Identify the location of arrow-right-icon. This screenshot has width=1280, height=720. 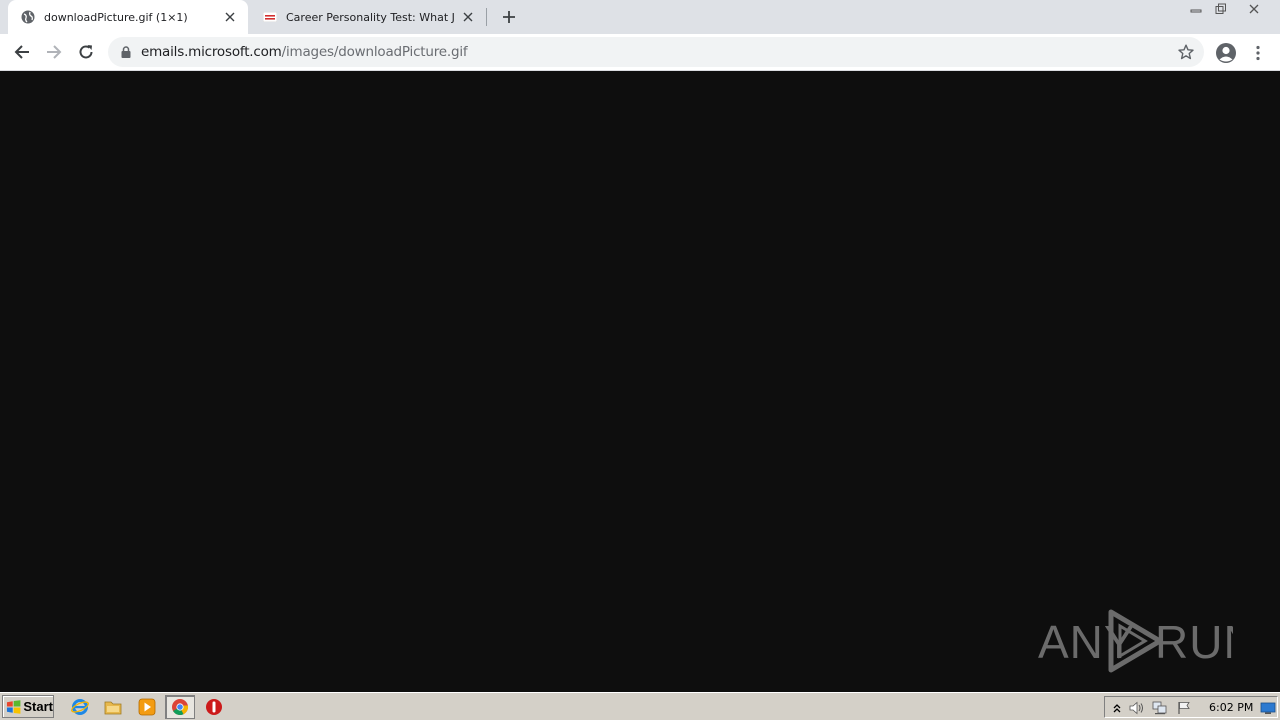
(54, 52).